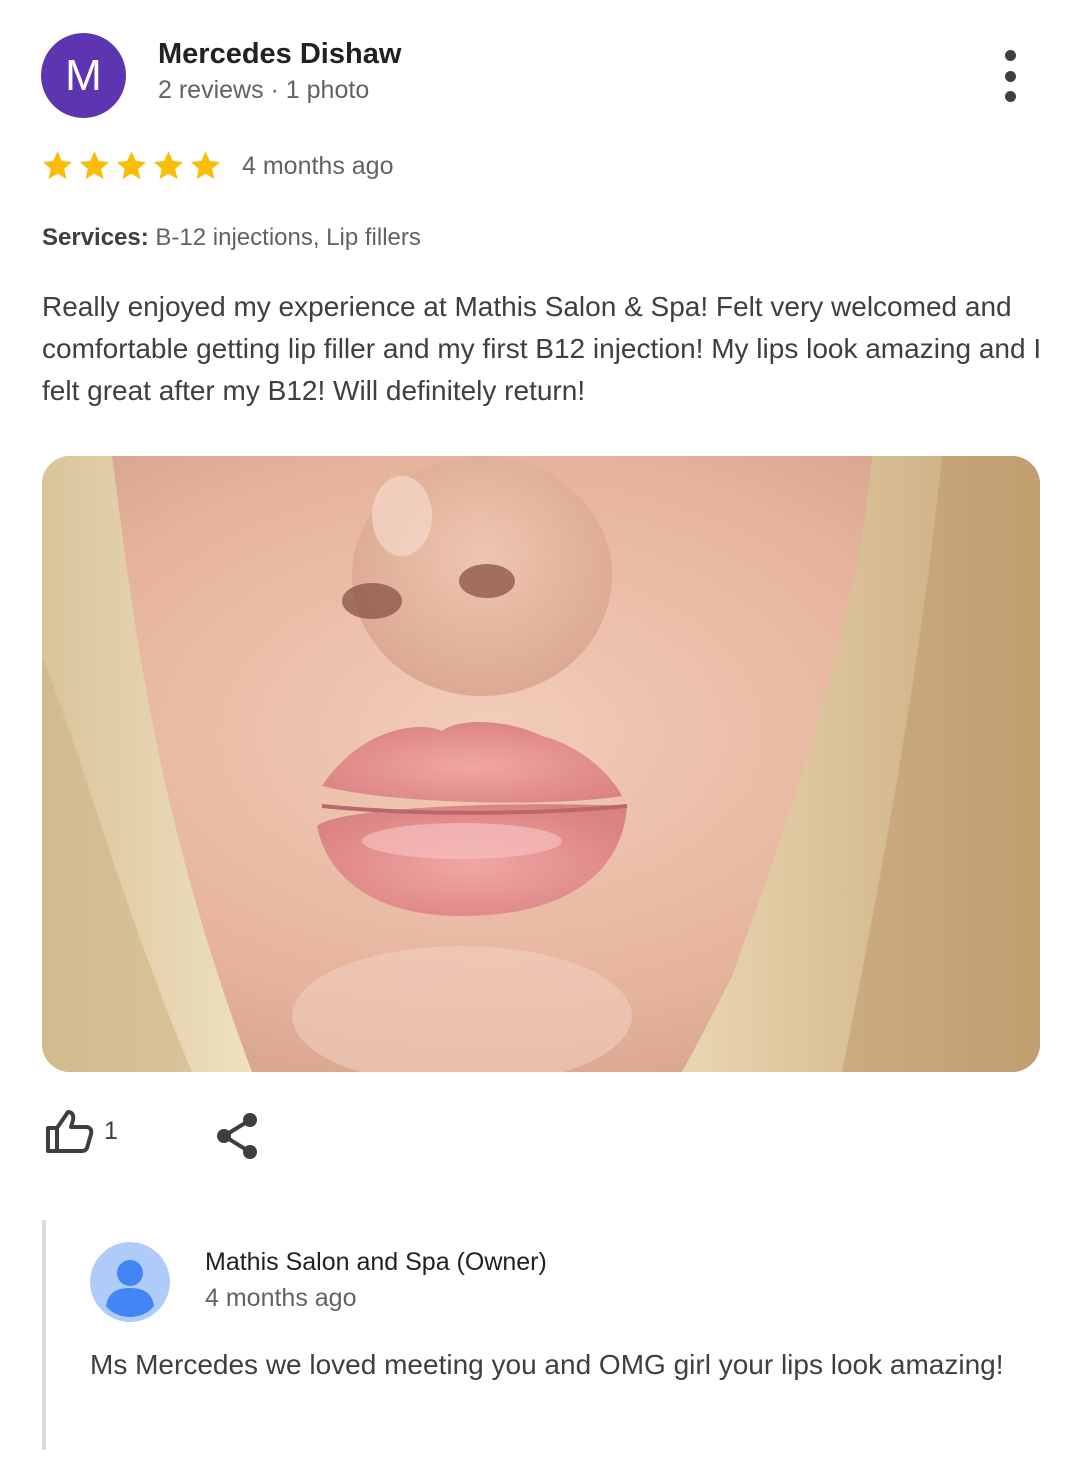 The image size is (1080, 1457). I want to click on share-button, so click(237, 1138).